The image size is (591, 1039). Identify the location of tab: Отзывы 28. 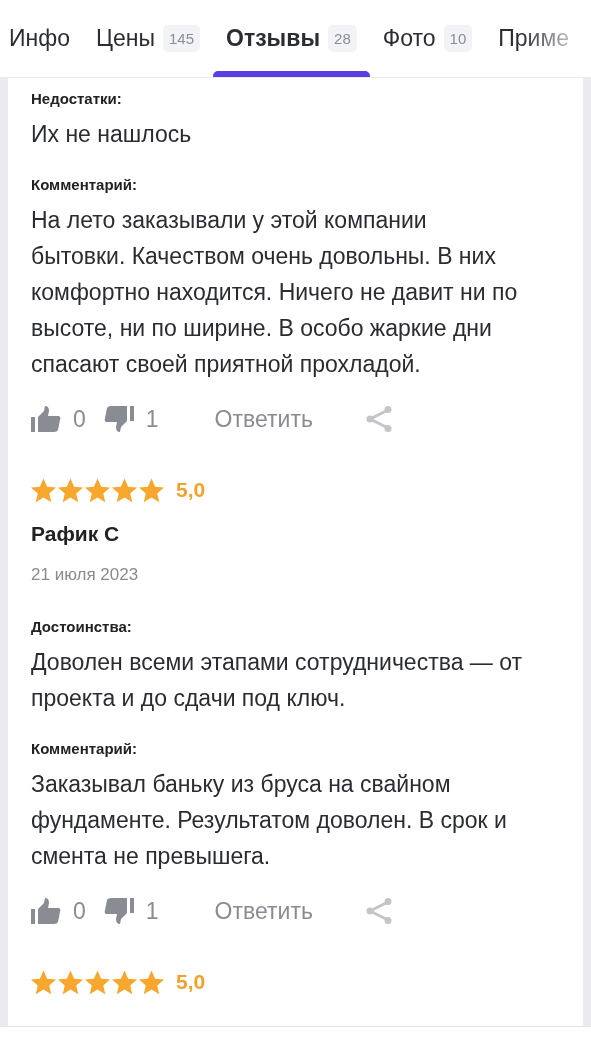
(291, 38).